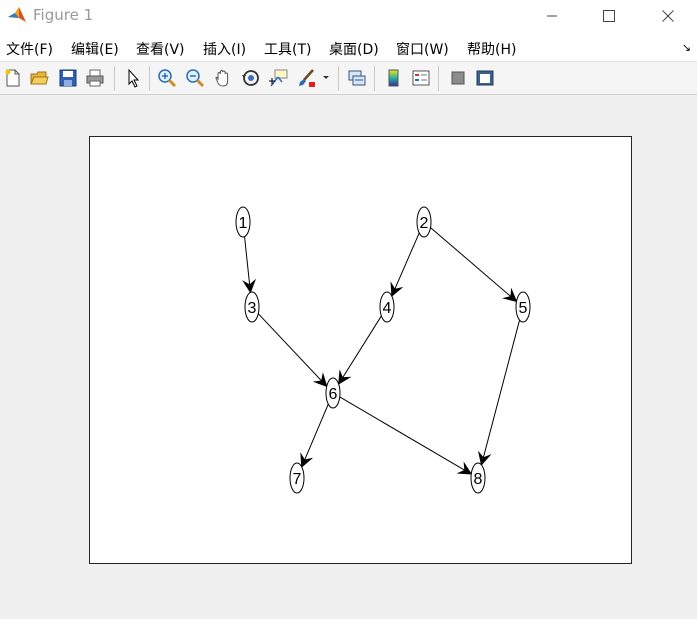 This screenshot has height=619, width=697. What do you see at coordinates (348, 15) in the screenshot?
I see `title-bar: Figure 1` at bounding box center [348, 15].